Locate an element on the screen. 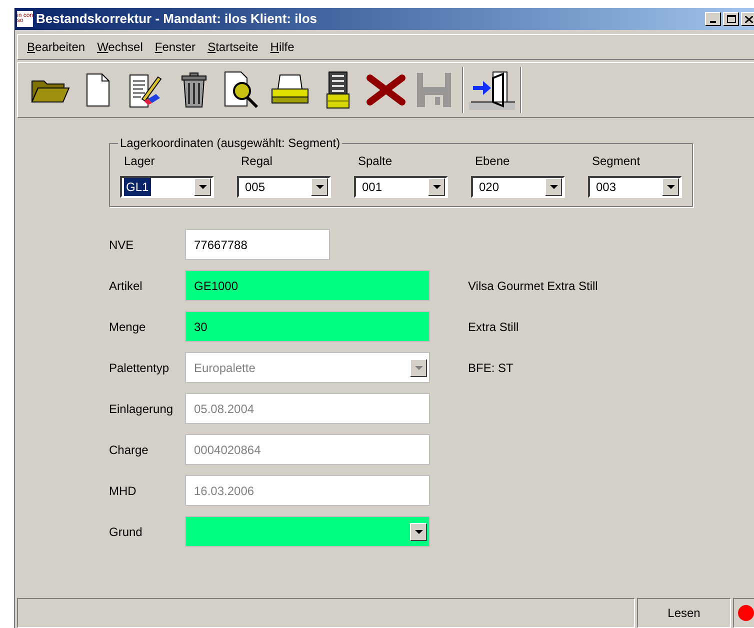  coordinate-label: Regal is located at coordinates (257, 161).